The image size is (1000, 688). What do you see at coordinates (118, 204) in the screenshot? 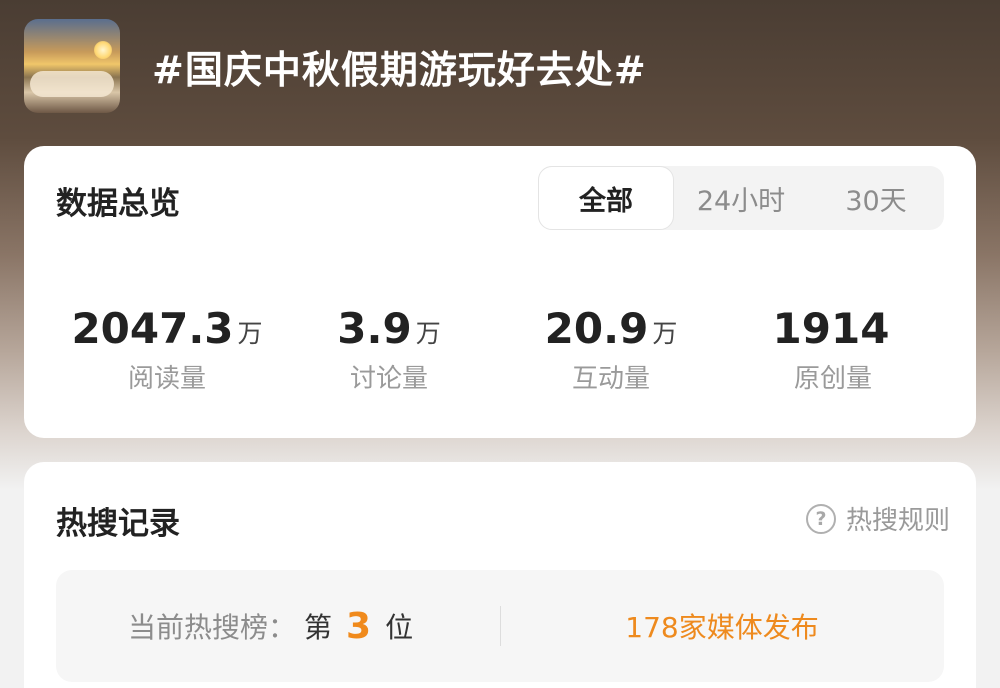
I see `overview-title: 数据总览` at bounding box center [118, 204].